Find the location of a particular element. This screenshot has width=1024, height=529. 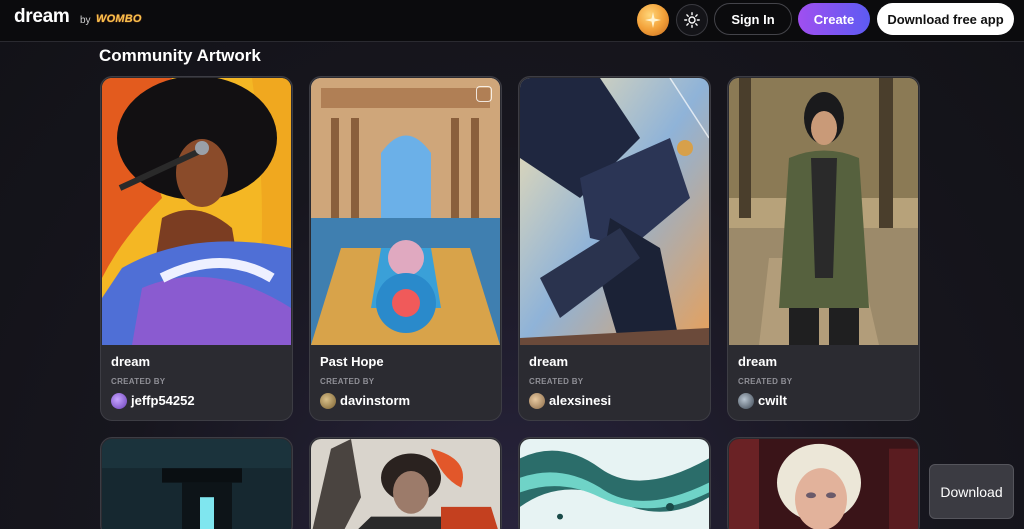

artwork-title: Past Hope is located at coordinates (352, 361).